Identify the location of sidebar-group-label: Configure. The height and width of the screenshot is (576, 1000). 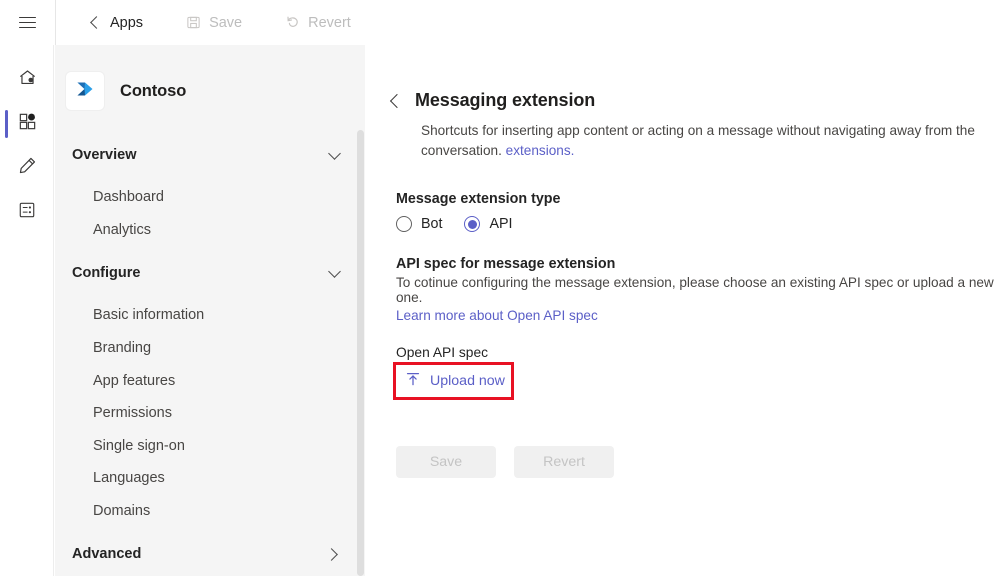
(106, 273).